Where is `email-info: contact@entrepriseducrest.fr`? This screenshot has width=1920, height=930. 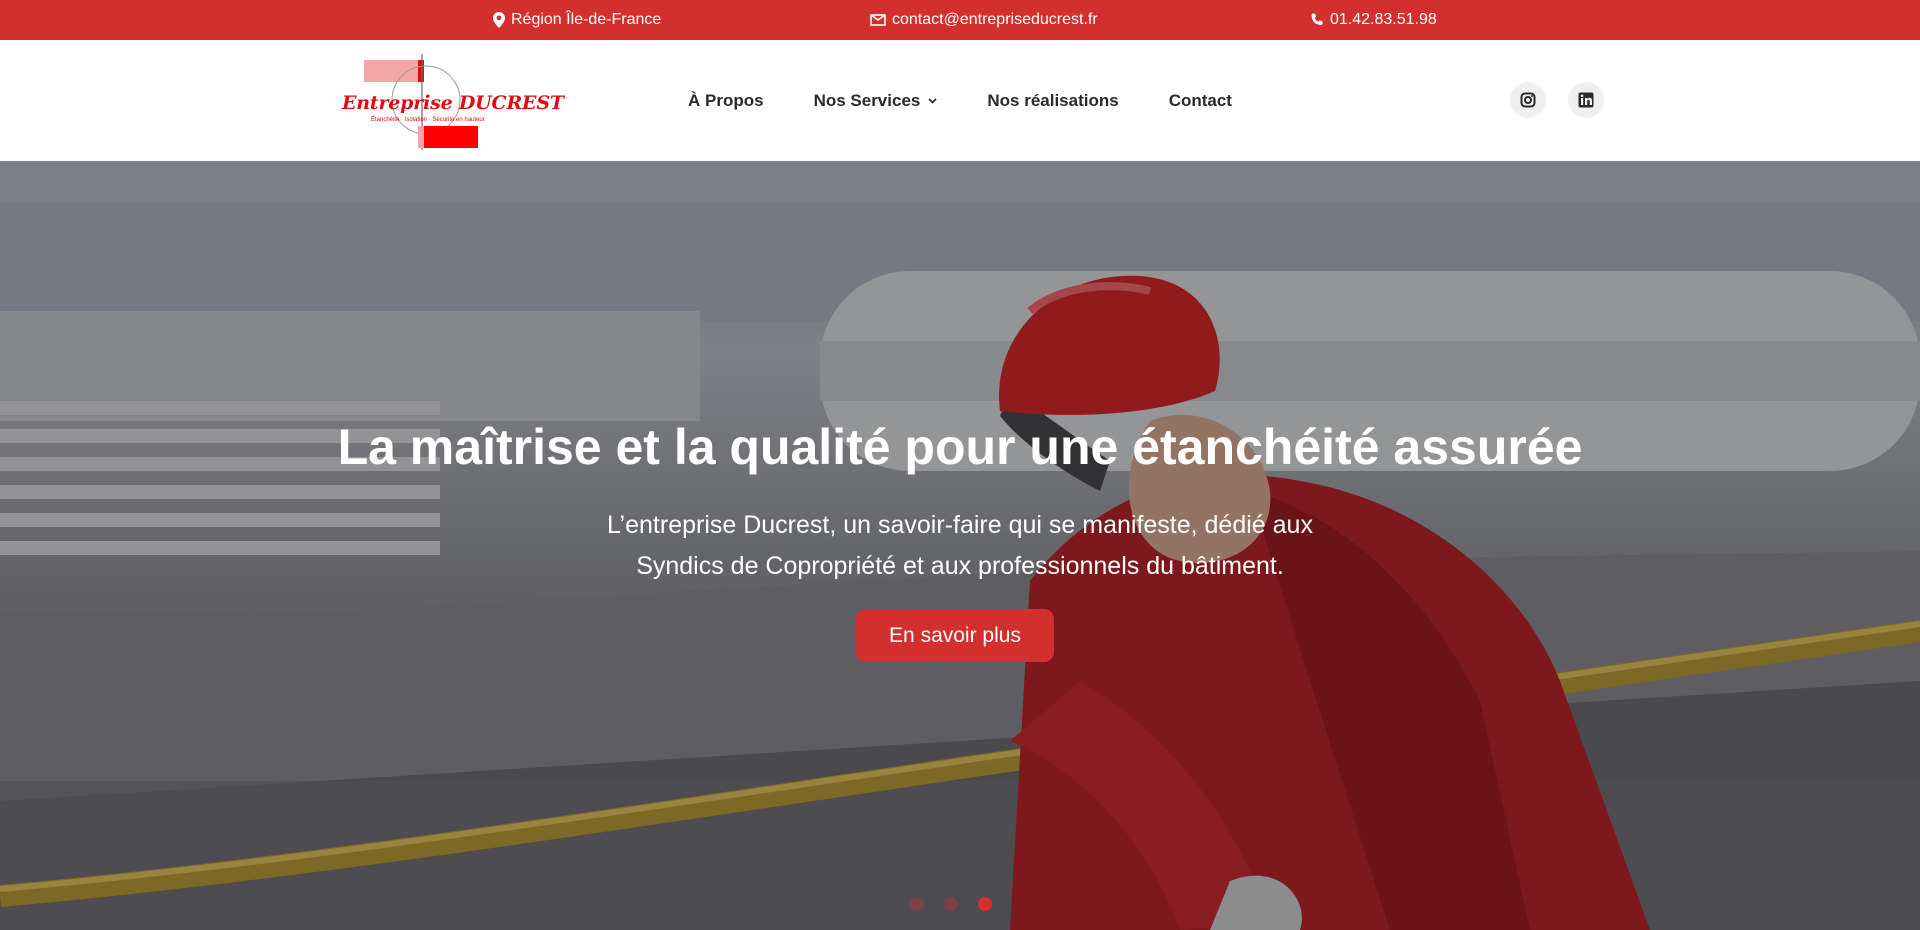
email-info: contact@entrepriseducrest.fr is located at coordinates (984, 20).